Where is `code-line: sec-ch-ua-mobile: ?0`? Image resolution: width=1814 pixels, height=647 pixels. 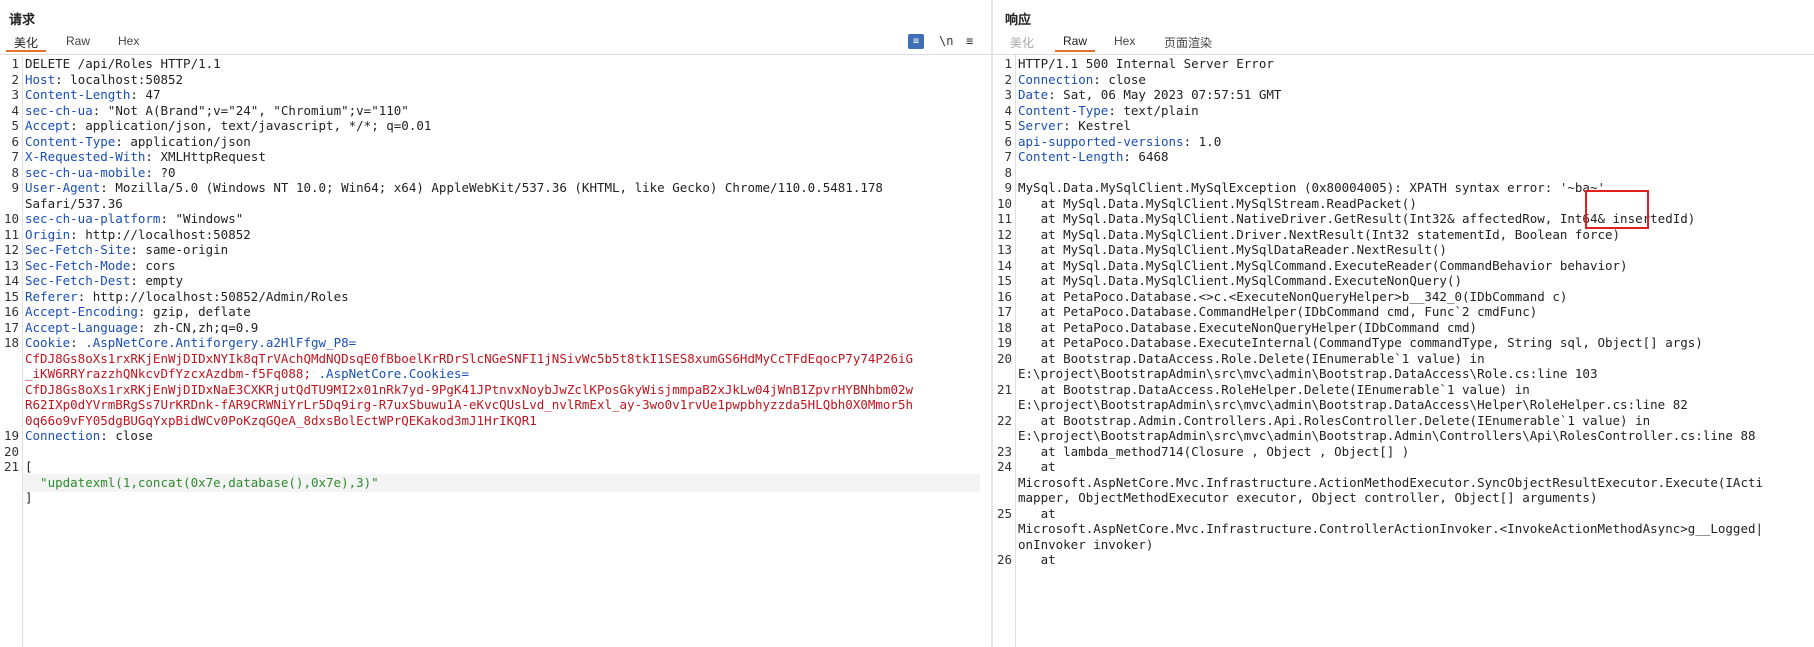
code-line: sec-ch-ua-mobile: ?0 is located at coordinates (100, 172).